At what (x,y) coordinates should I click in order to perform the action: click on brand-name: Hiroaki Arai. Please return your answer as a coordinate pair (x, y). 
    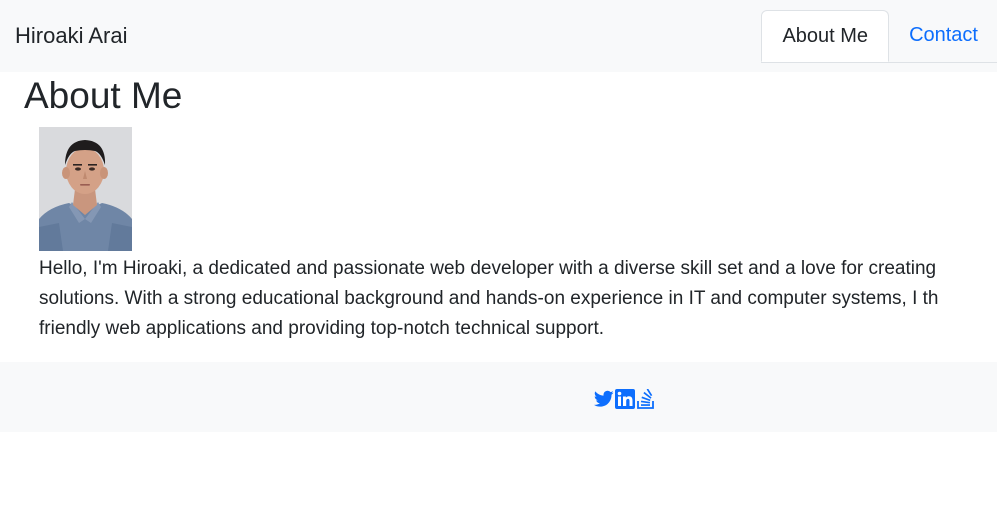
    Looking at the image, I should click on (71, 36).